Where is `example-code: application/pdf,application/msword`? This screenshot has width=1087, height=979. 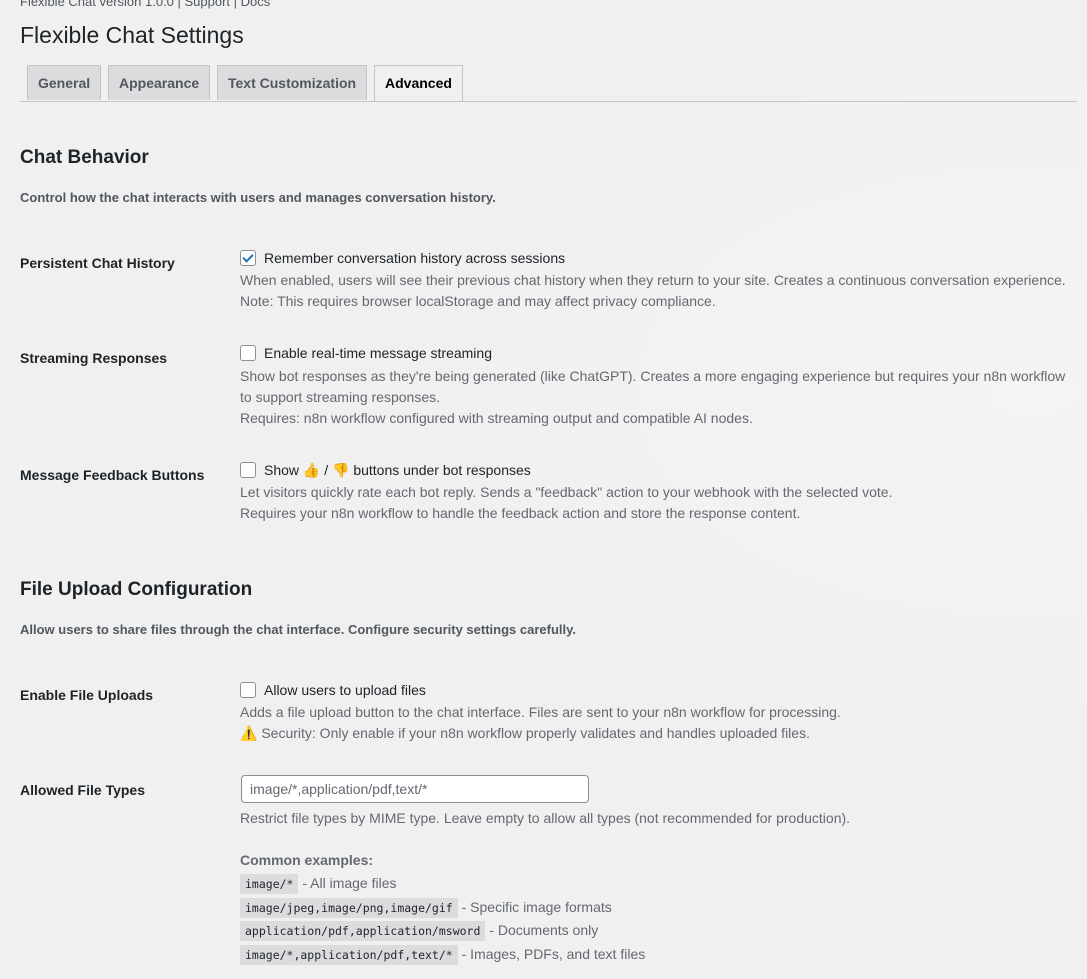 example-code: application/pdf,application/msword is located at coordinates (363, 931).